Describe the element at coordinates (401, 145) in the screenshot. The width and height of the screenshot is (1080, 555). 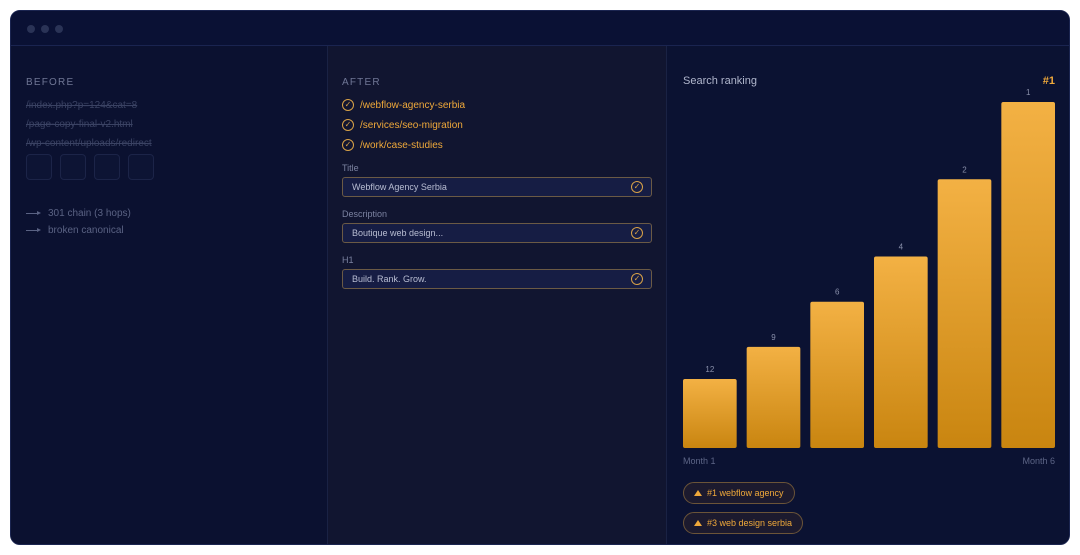
I see `new-url-text: /work/case-studies` at that location.